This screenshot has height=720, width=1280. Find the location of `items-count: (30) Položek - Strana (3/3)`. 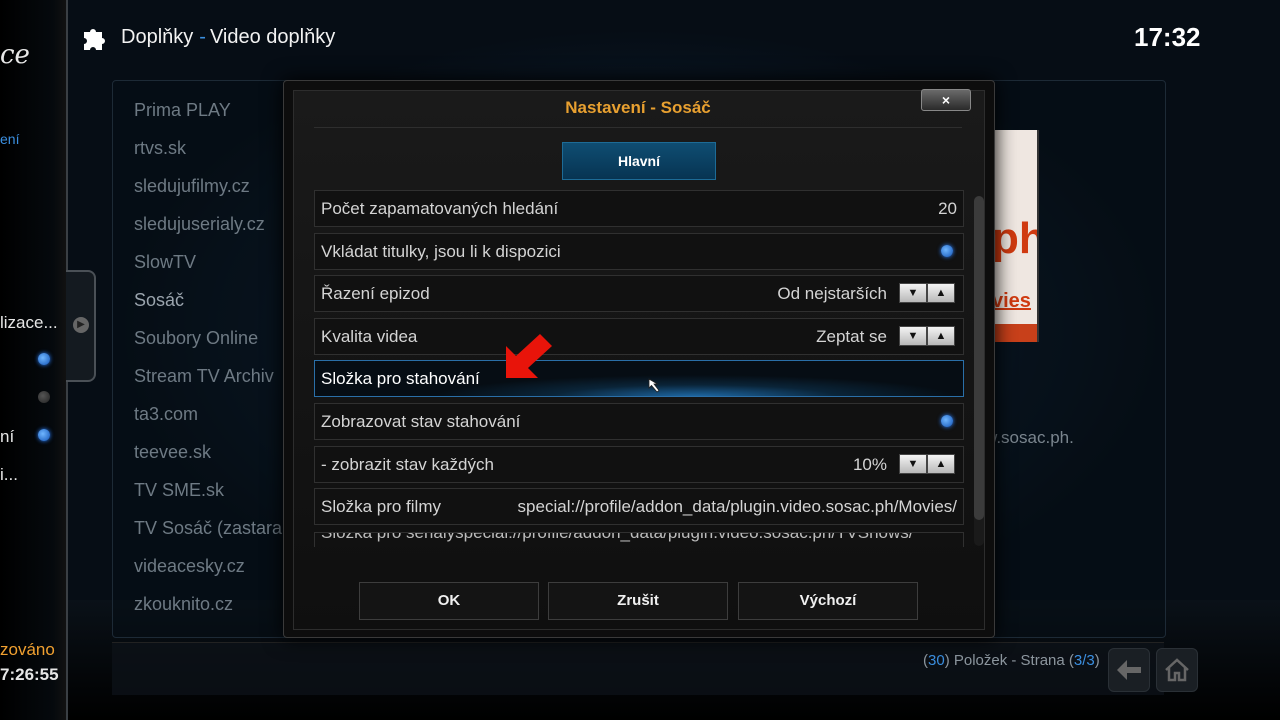

items-count: (30) Položek - Strana (3/3) is located at coordinates (1011, 660).